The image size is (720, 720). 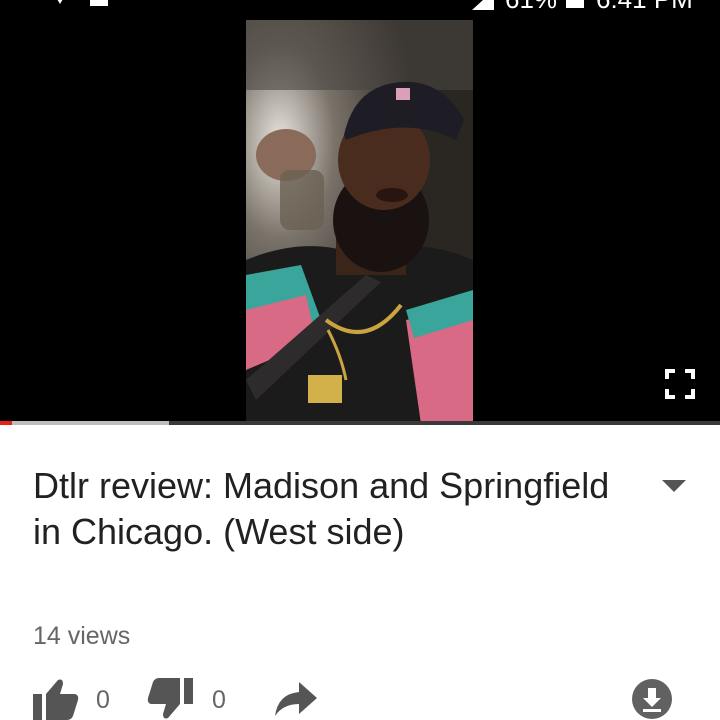 I want to click on action-row: 0 0, so click(x=360, y=696).